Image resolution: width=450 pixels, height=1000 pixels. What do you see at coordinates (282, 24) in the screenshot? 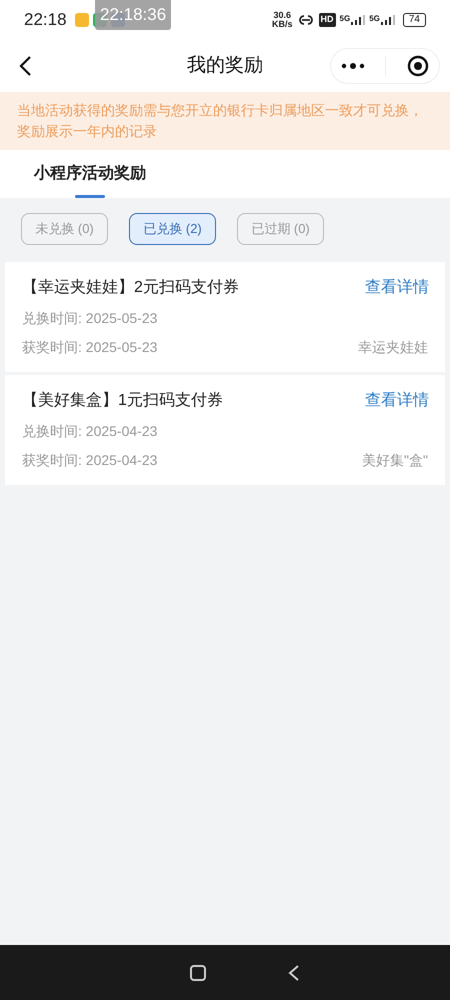
I see `speed-unit: KB/s` at bounding box center [282, 24].